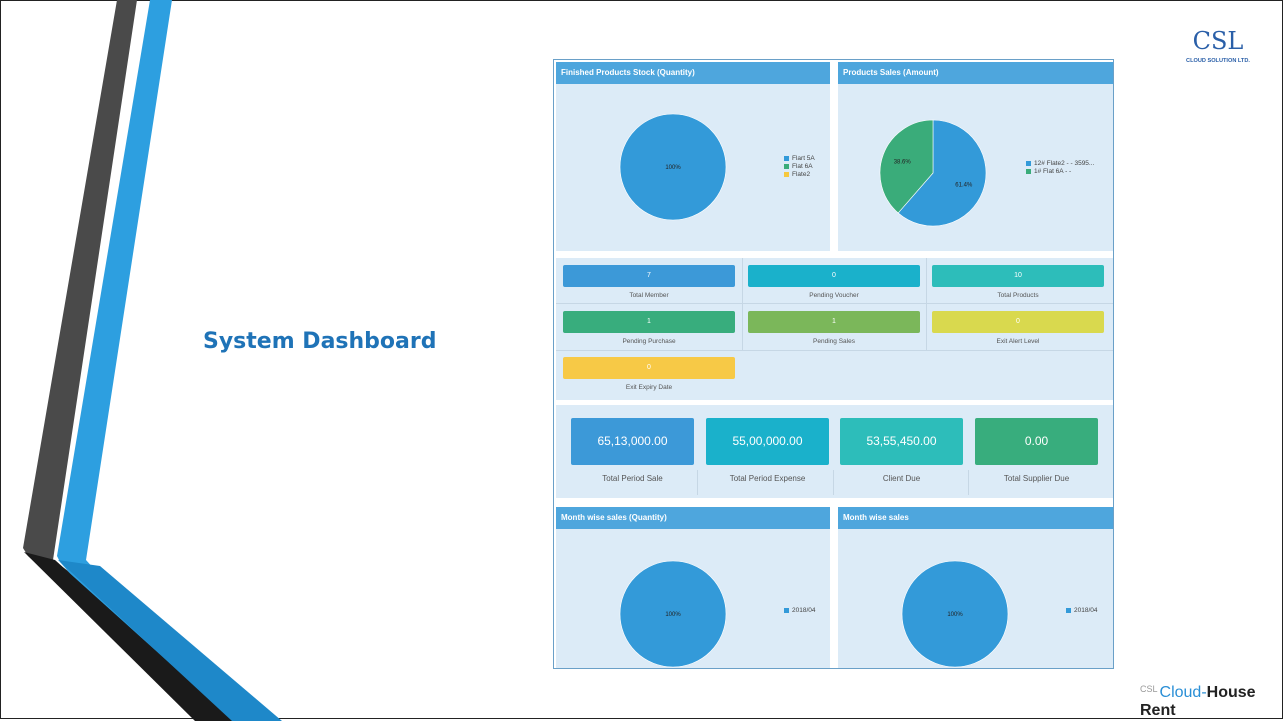  What do you see at coordinates (901, 478) in the screenshot?
I see `total-label: Client Due` at bounding box center [901, 478].